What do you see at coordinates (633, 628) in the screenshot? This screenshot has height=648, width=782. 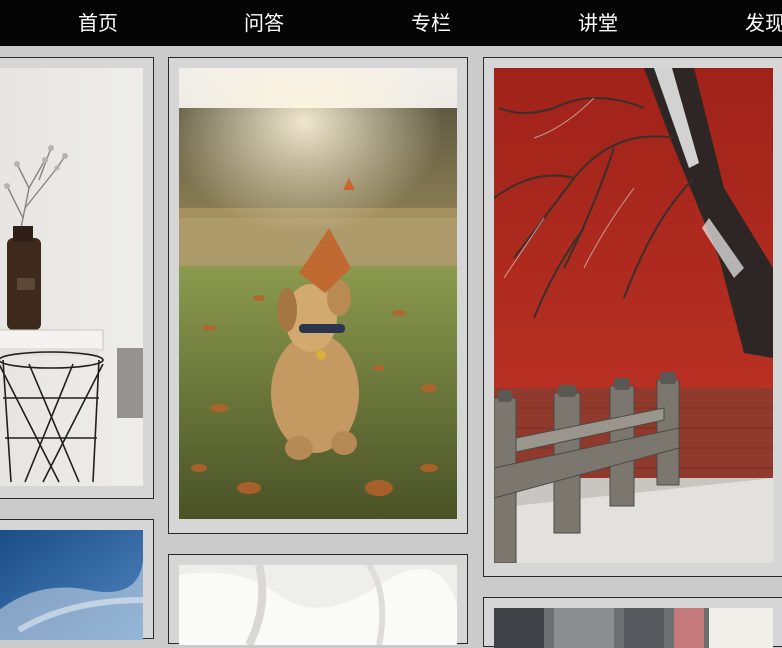 I see `photo-city-street` at bounding box center [633, 628].